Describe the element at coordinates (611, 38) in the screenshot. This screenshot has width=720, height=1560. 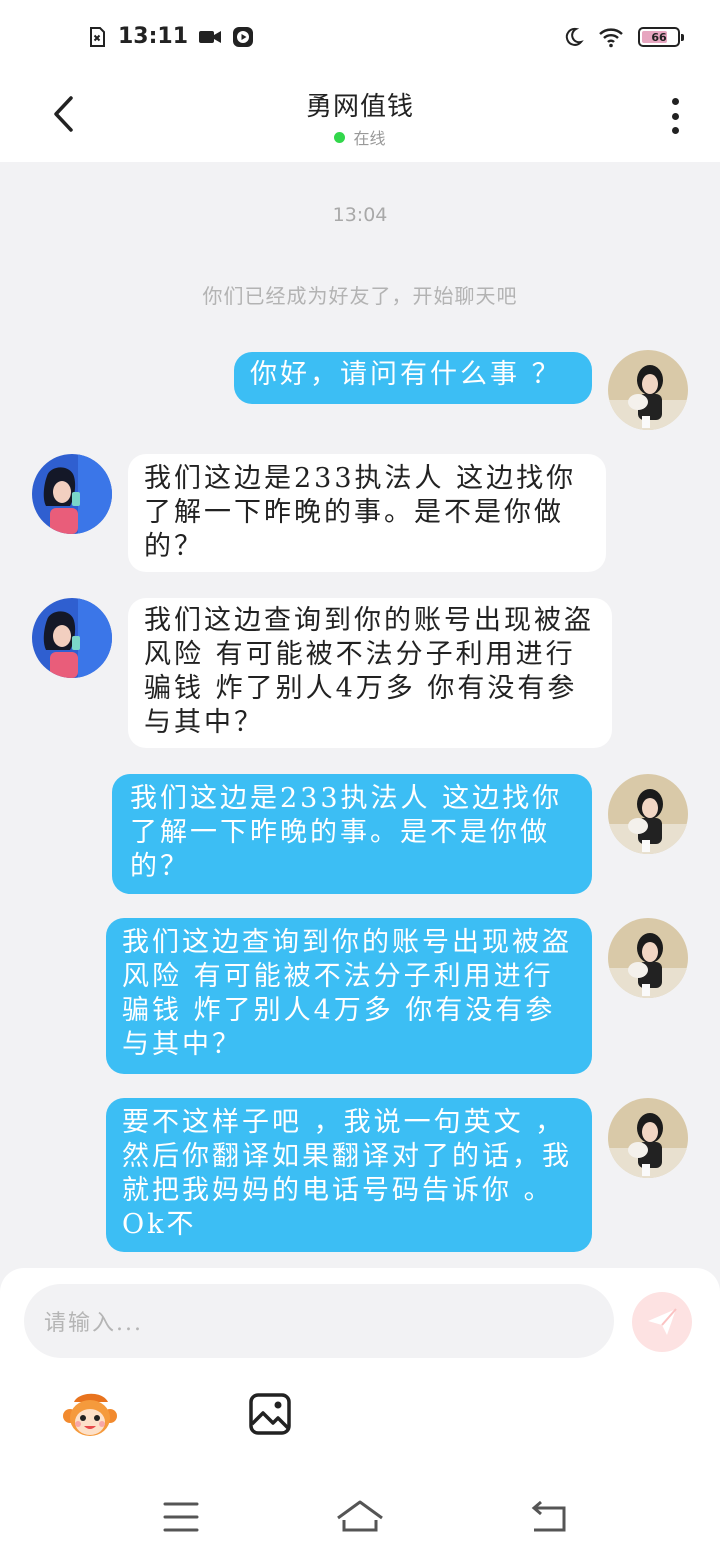
I see `wifi-icon` at that location.